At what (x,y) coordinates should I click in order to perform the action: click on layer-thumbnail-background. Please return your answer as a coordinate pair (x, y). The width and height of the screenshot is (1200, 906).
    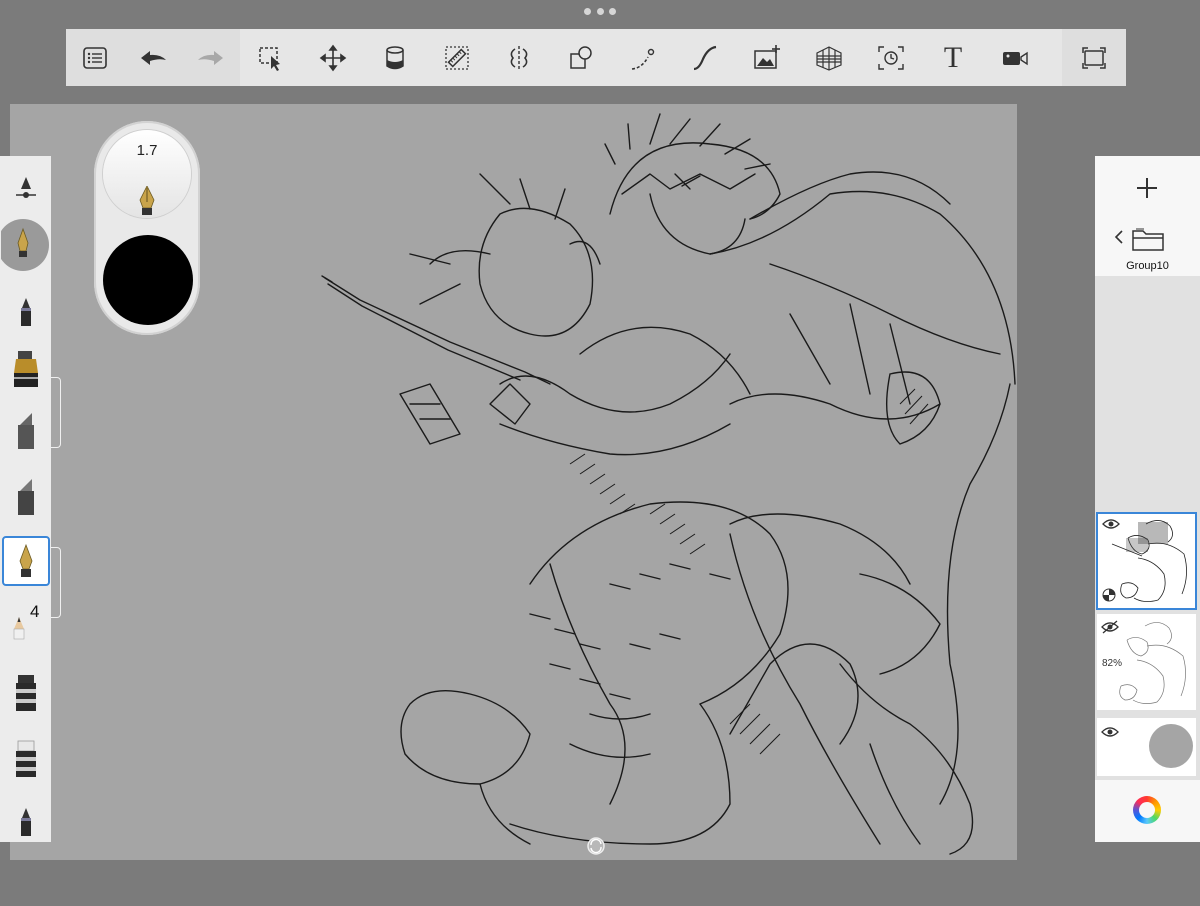
    Looking at the image, I should click on (1146, 747).